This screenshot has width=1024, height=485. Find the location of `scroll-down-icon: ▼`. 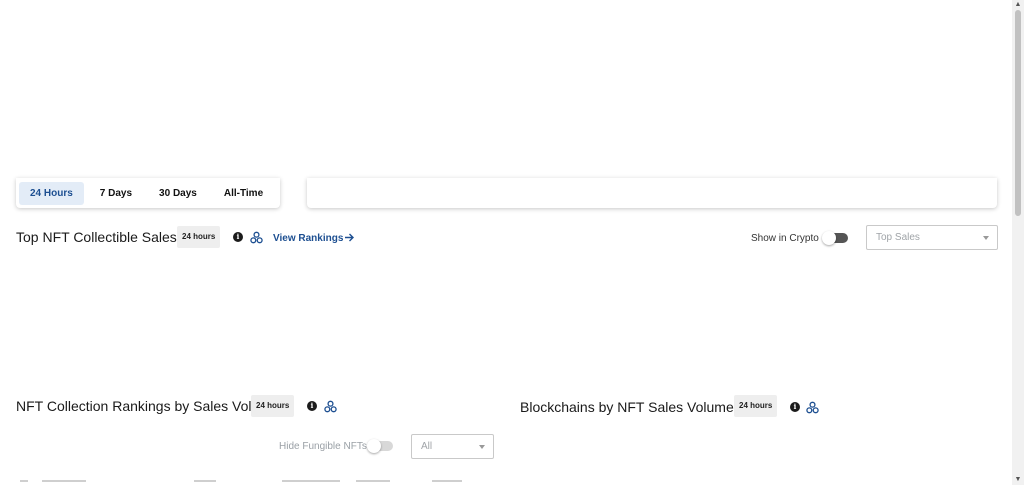

scroll-down-icon: ▼ is located at coordinates (1018, 480).